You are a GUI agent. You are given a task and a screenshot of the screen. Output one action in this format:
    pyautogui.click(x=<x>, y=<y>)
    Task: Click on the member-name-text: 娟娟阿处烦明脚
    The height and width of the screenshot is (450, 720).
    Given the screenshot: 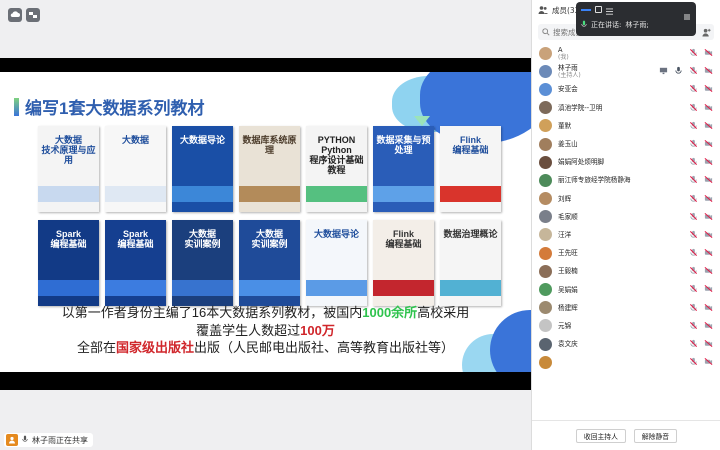 What is the action you would take?
    pyautogui.click(x=581, y=162)
    